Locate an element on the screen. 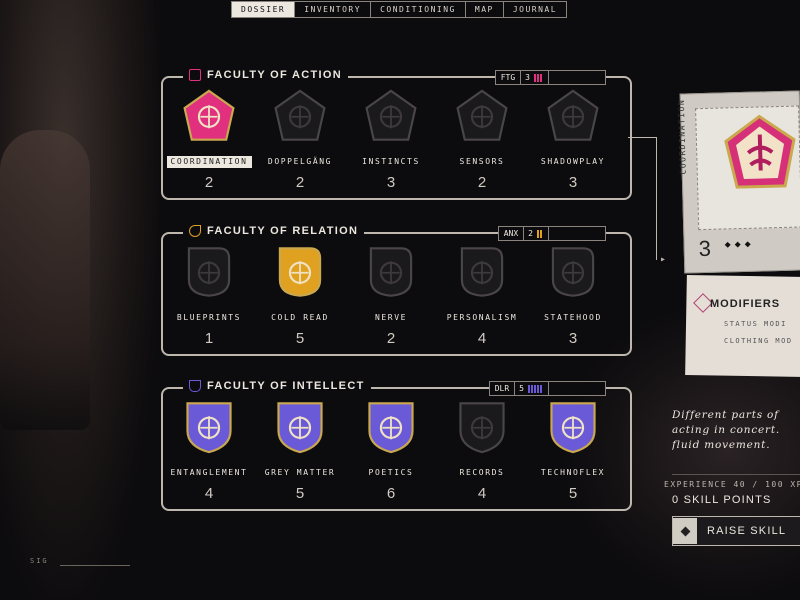 The width and height of the screenshot is (800, 600). skill-nerve: NERVE 2 is located at coordinates (391, 295).